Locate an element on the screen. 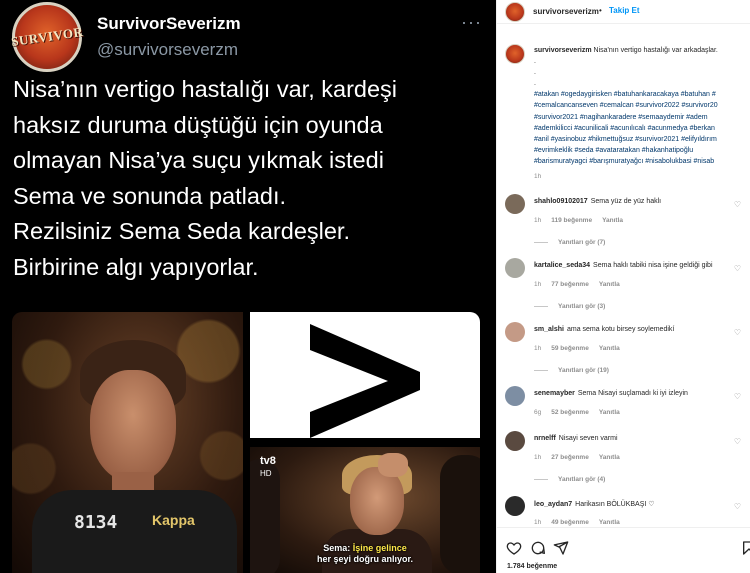  comment-meta: 1h 59 beğenme Yanıtla is located at coordinates (582, 348).